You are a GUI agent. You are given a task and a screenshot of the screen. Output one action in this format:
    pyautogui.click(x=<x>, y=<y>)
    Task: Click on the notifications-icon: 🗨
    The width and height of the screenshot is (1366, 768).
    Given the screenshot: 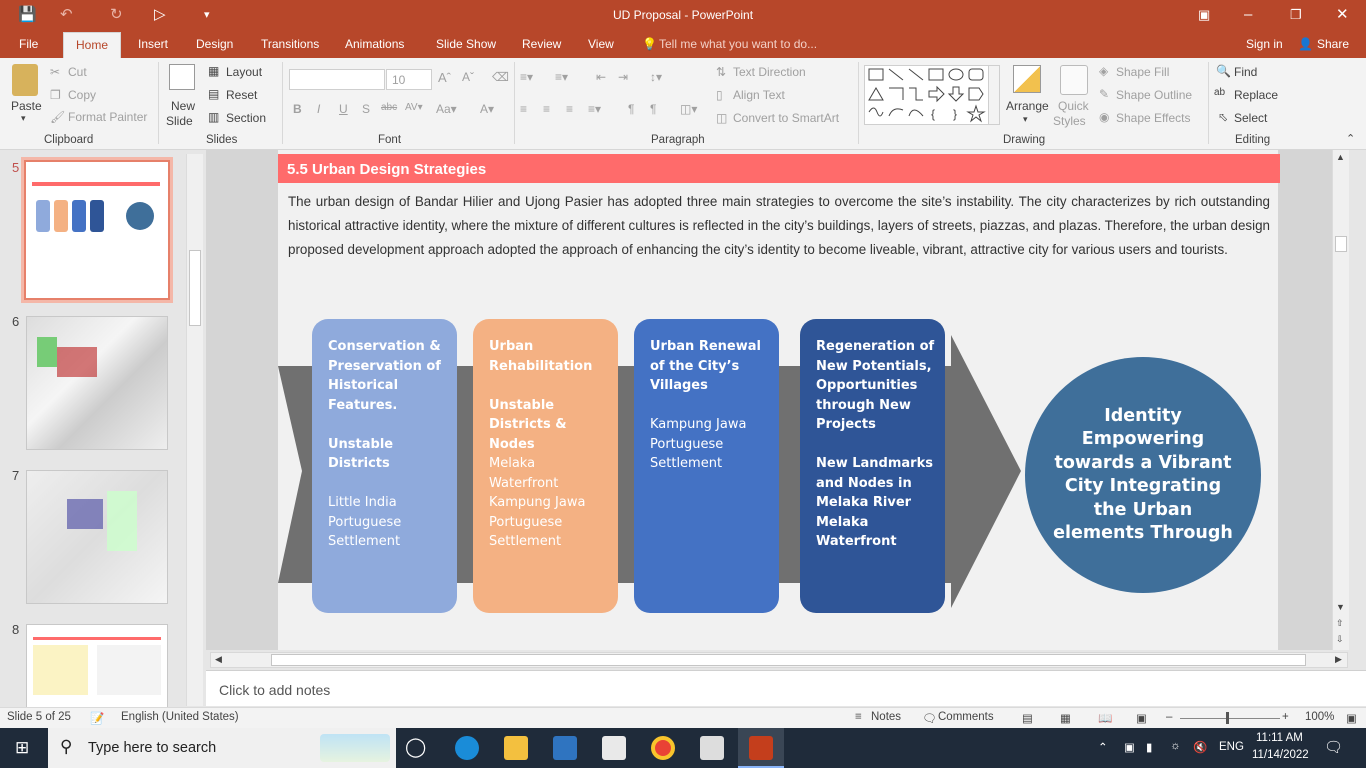 What is the action you would take?
    pyautogui.click(x=1333, y=747)
    